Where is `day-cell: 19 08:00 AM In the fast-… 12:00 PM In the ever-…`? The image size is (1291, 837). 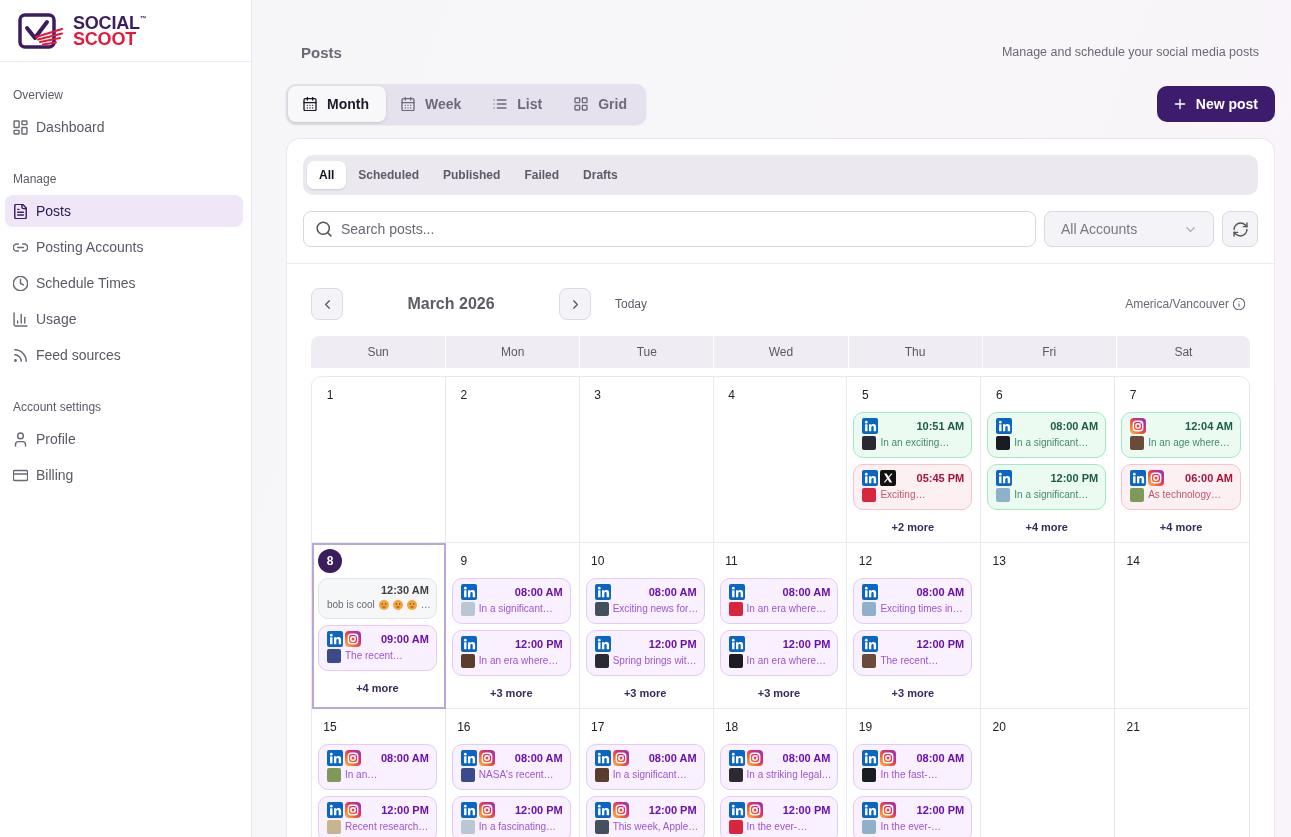
day-cell: 19 08:00 AM In the fast-… 12:00 PM In the ever-… is located at coordinates (914, 773).